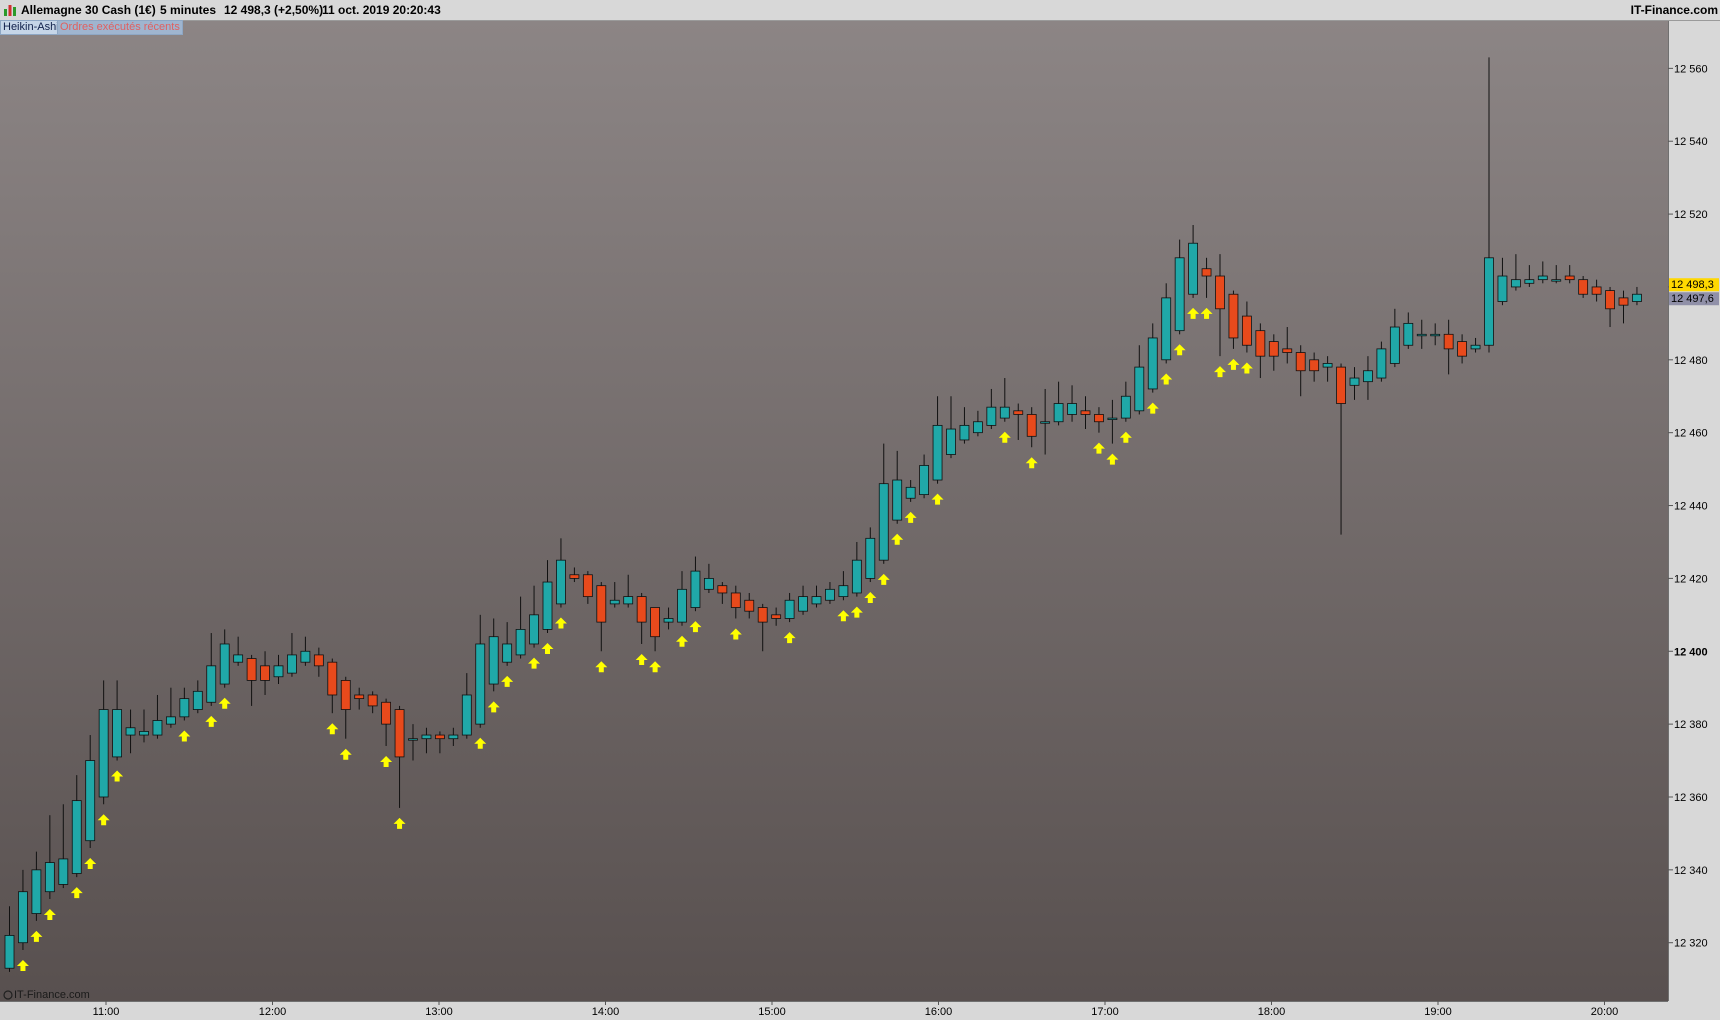 The width and height of the screenshot is (1720, 1020). I want to click on time-tick-label: 18:00, so click(1272, 1012).